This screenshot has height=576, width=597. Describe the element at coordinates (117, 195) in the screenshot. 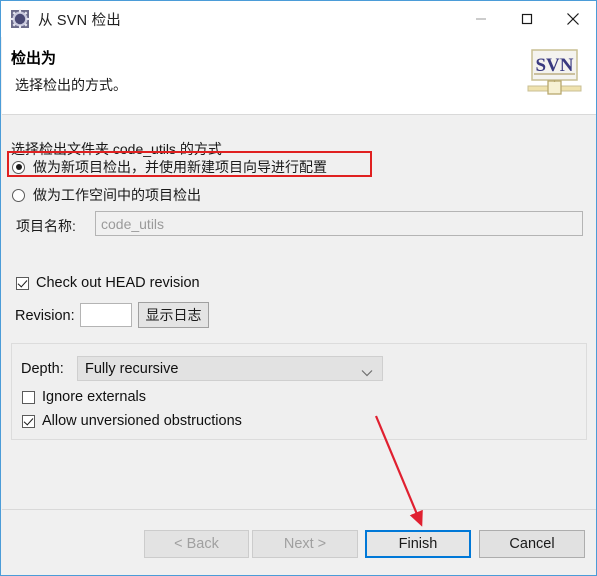

I see `radio-label: 做为工作空间中的项目检出` at that location.